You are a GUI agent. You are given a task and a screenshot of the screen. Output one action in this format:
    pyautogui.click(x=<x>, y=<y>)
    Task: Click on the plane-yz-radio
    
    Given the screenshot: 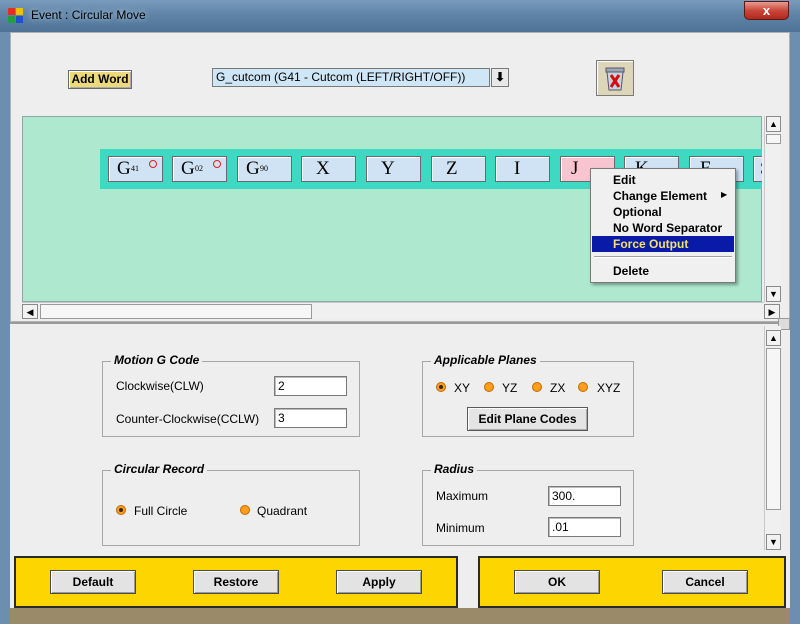 What is the action you would take?
    pyautogui.click(x=489, y=387)
    